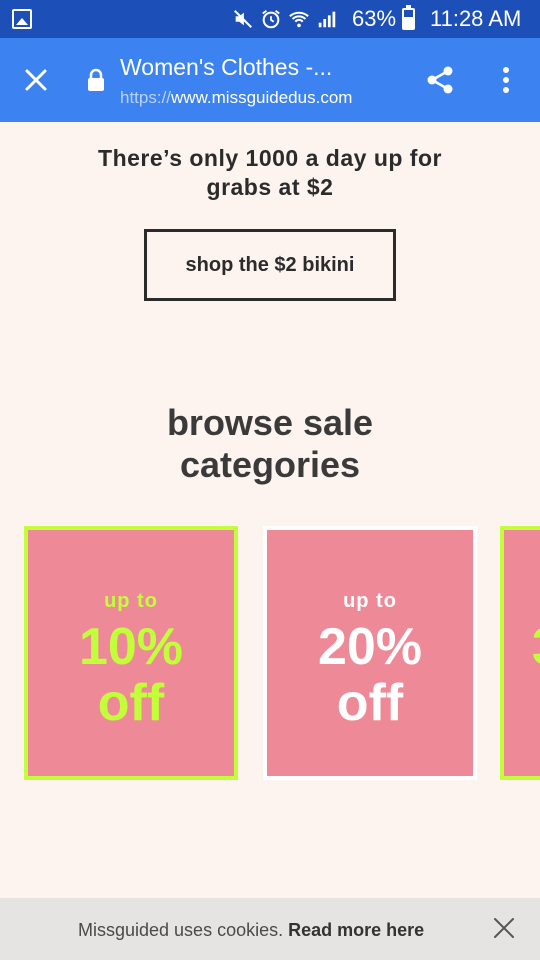 This screenshot has width=540, height=960. Describe the element at coordinates (262, 97) in the screenshot. I see `url-host: www.missguidedus.com` at that location.